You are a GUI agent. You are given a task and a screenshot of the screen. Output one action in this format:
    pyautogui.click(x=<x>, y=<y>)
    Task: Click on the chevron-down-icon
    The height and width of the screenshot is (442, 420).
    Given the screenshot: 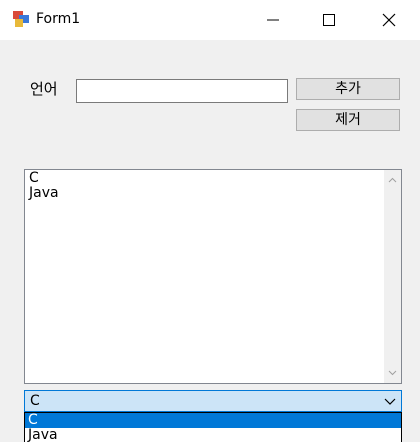 What is the action you would take?
    pyautogui.click(x=390, y=401)
    